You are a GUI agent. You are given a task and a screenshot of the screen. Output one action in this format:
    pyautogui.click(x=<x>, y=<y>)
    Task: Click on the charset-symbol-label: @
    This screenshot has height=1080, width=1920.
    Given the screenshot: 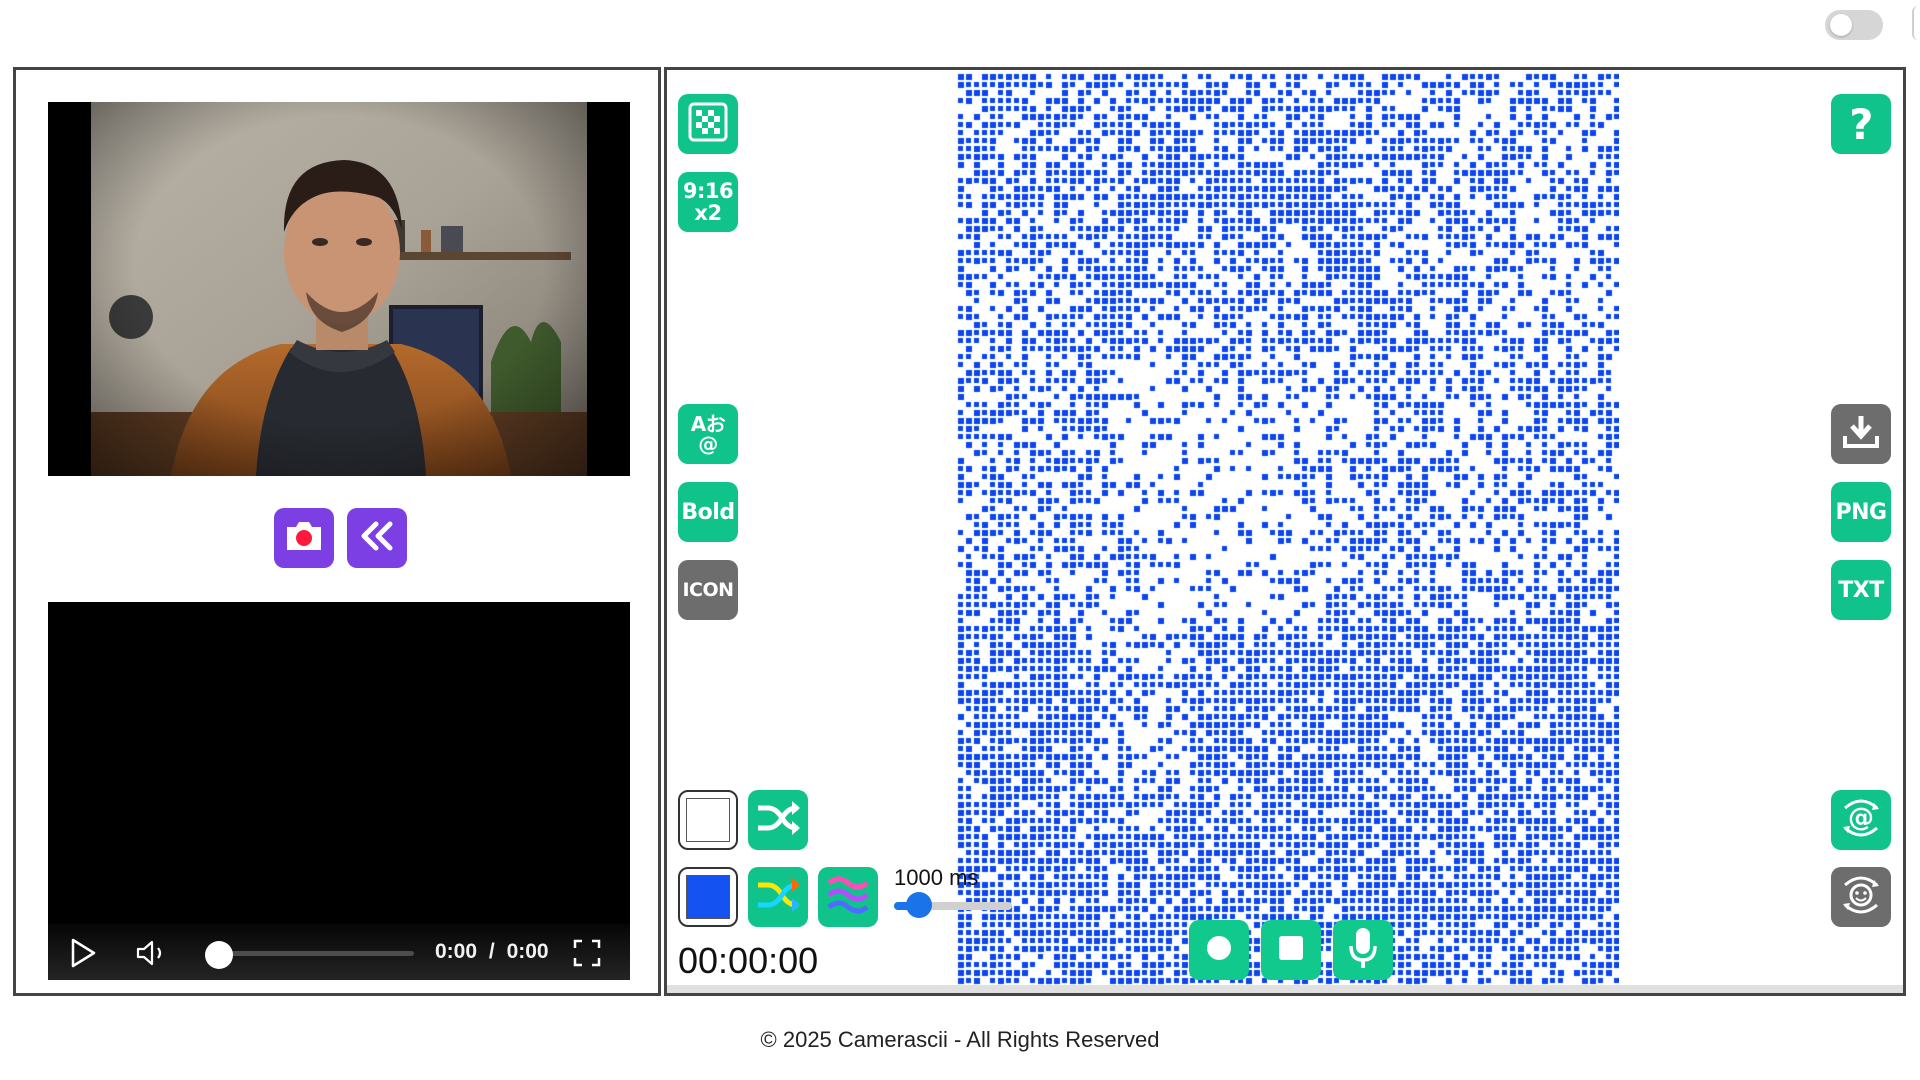 What is the action you would take?
    pyautogui.click(x=708, y=444)
    